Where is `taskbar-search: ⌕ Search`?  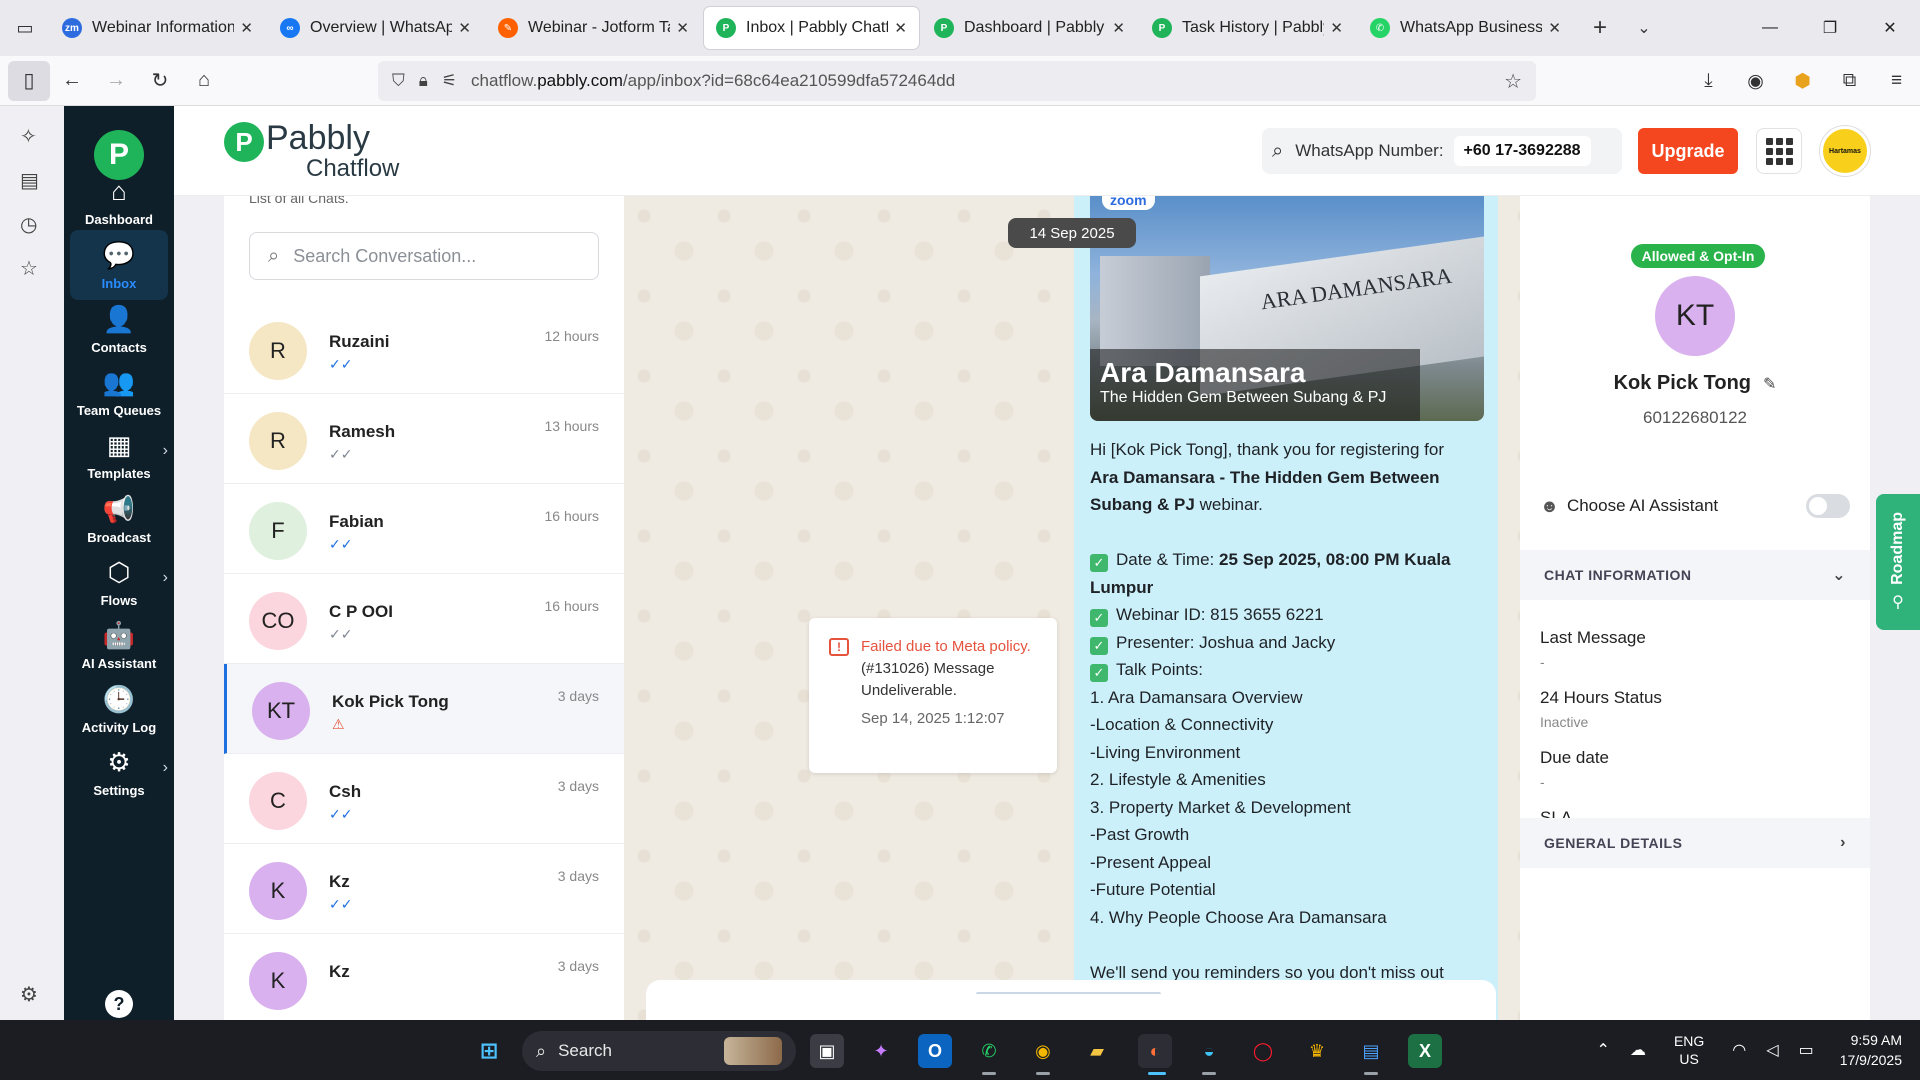 taskbar-search: ⌕ Search is located at coordinates (659, 1051).